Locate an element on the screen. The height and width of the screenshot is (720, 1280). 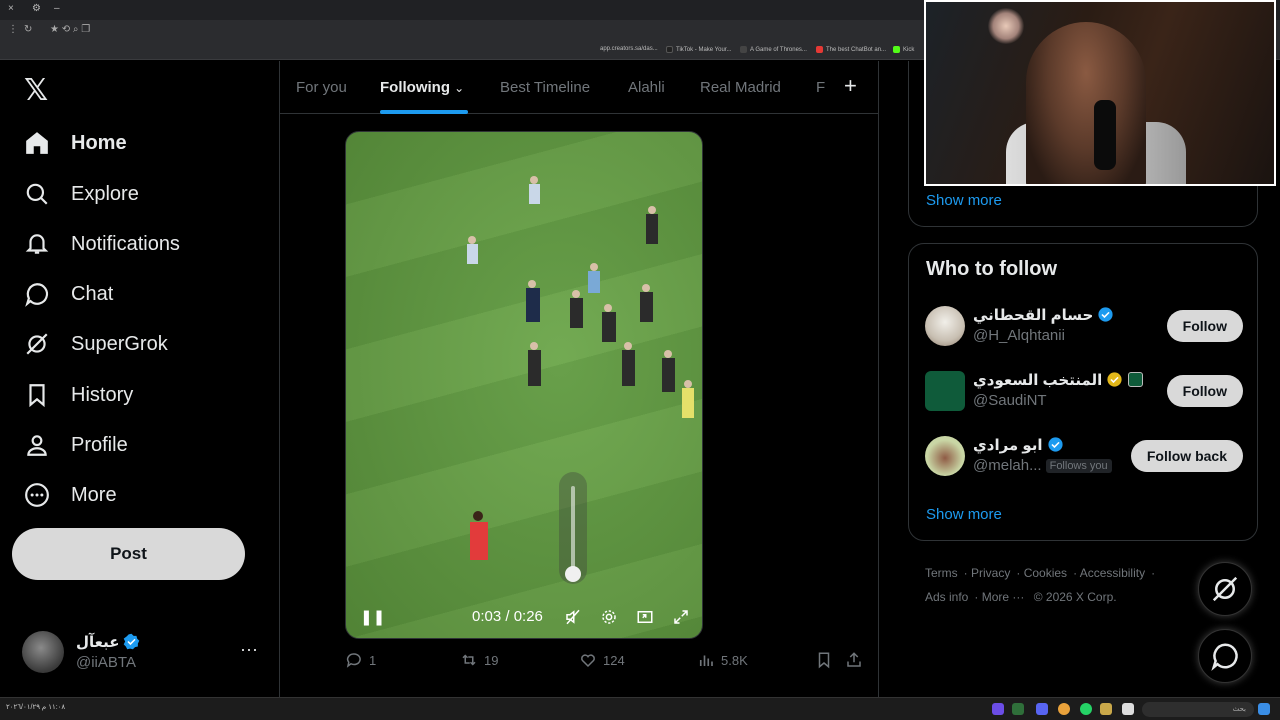
views-button: 5.8K is located at coordinates (722, 660).